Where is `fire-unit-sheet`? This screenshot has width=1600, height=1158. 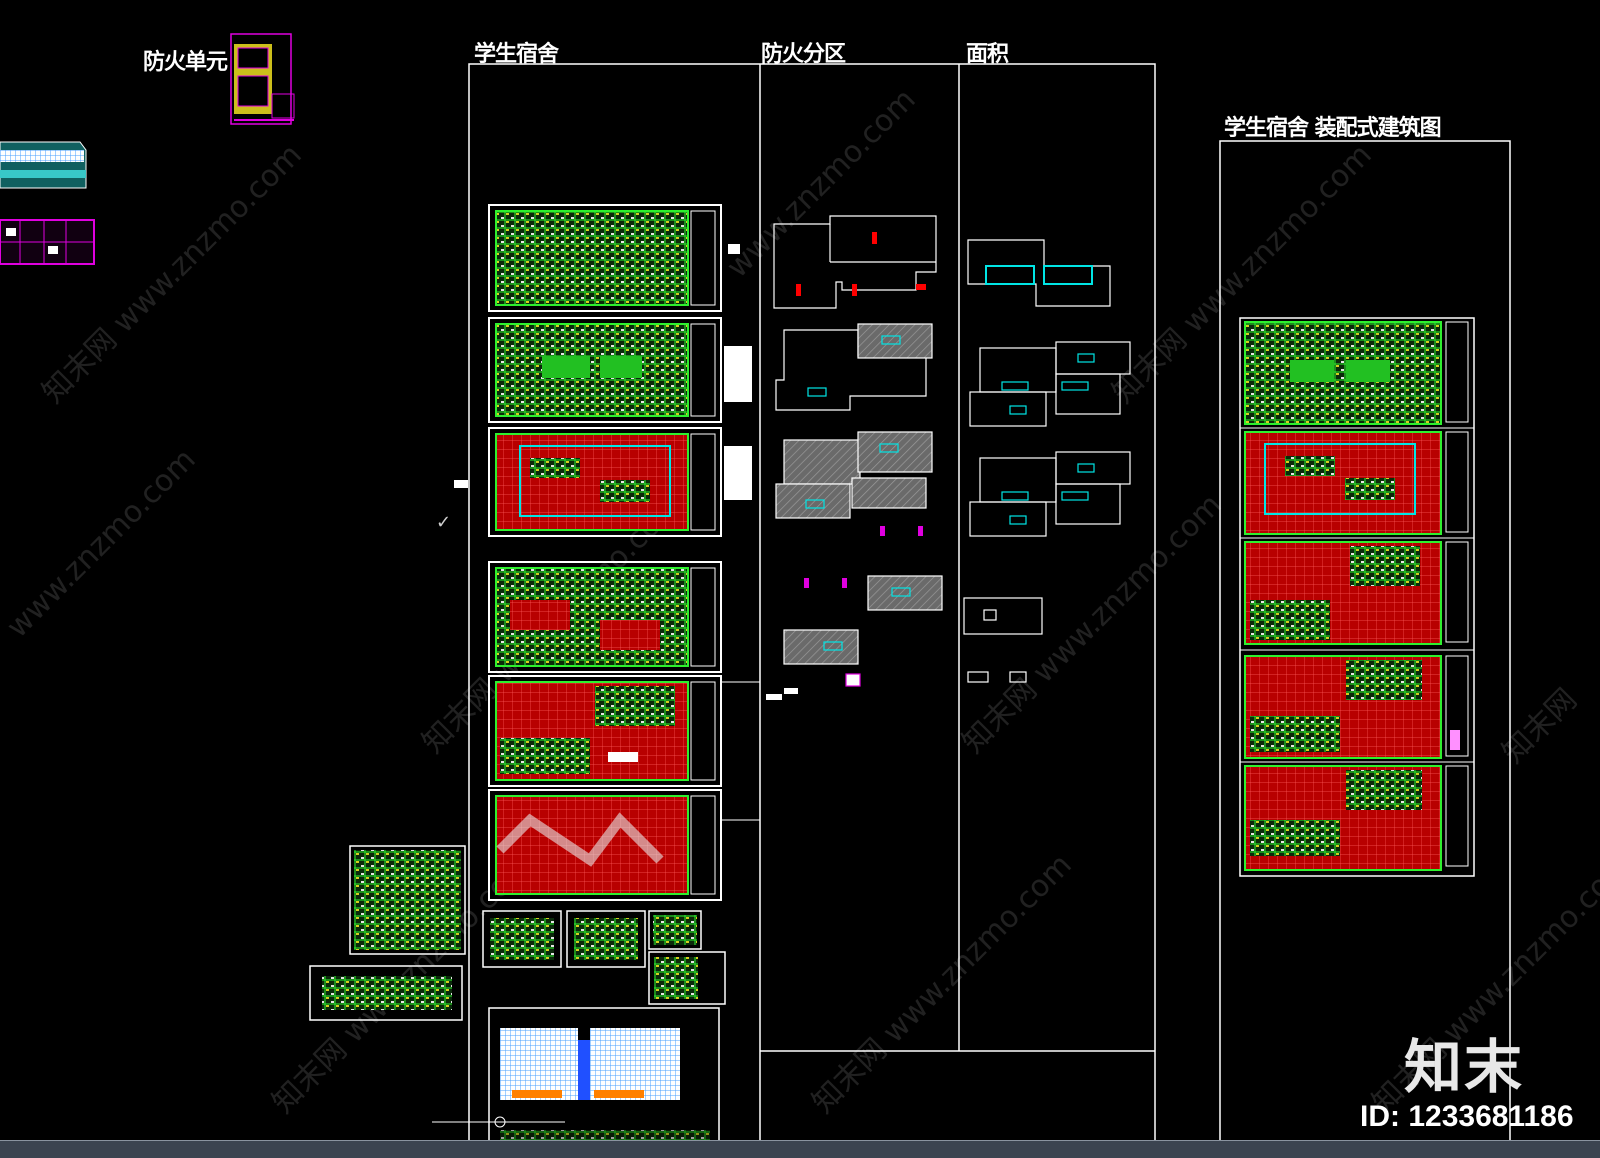
fire-unit-sheet is located at coordinates (262, 79).